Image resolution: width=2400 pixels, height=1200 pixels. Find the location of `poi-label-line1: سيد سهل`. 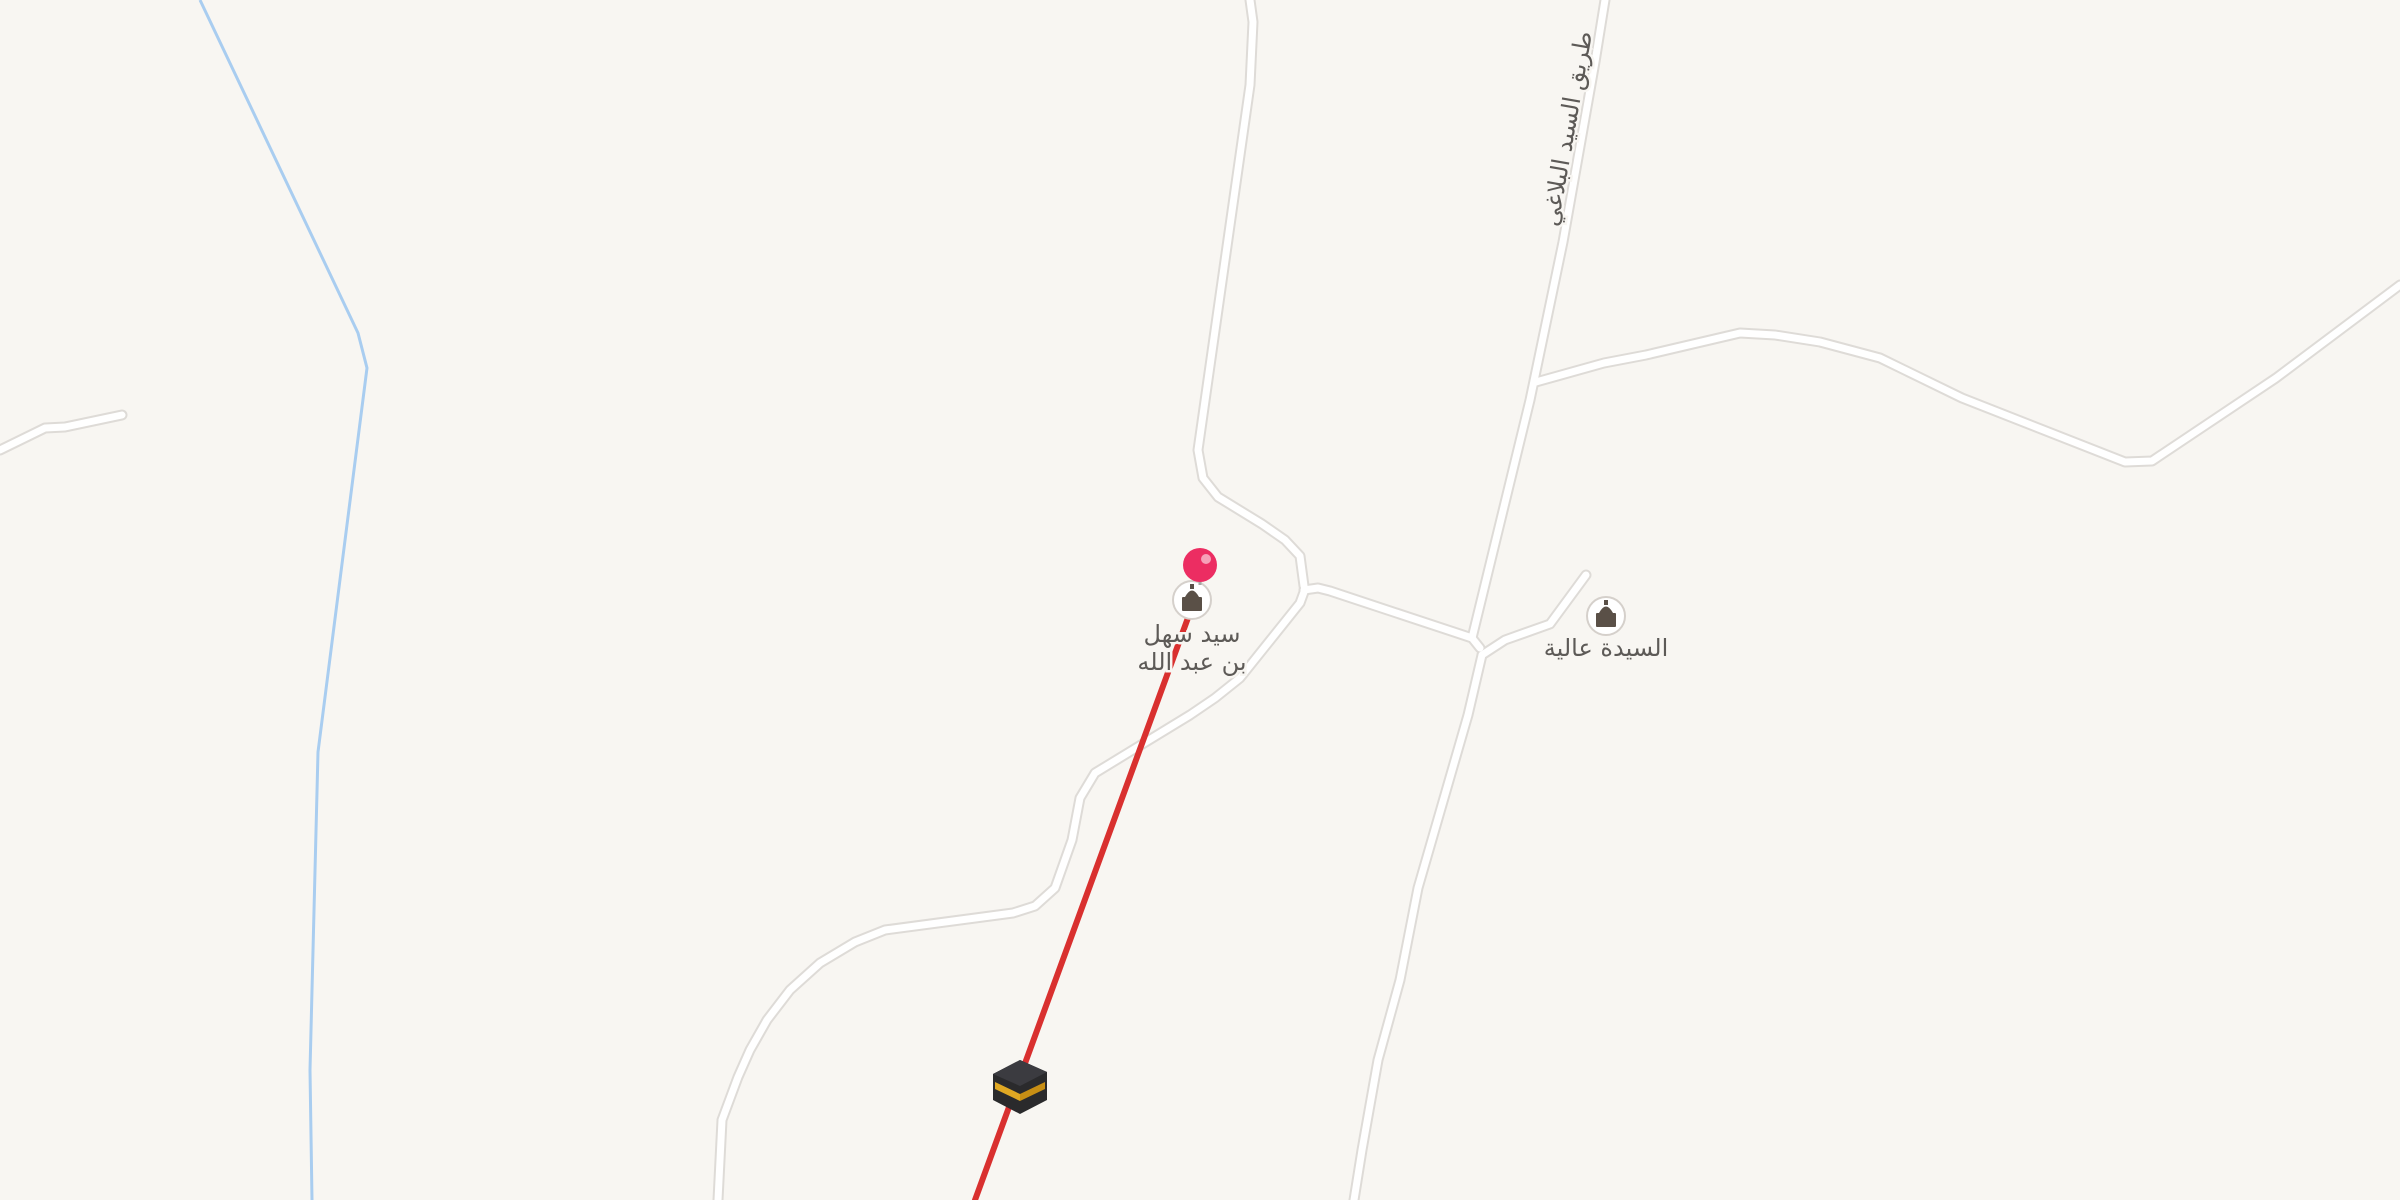

poi-label-line1: سيد سهل is located at coordinates (1192, 634).